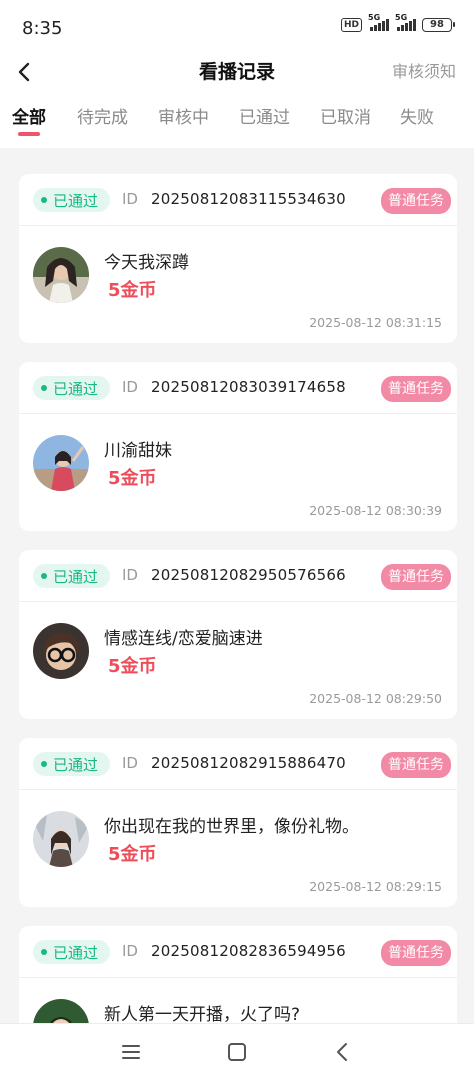 This screenshot has width=474, height=1080. I want to click on tab-active-indicator, so click(29, 134).